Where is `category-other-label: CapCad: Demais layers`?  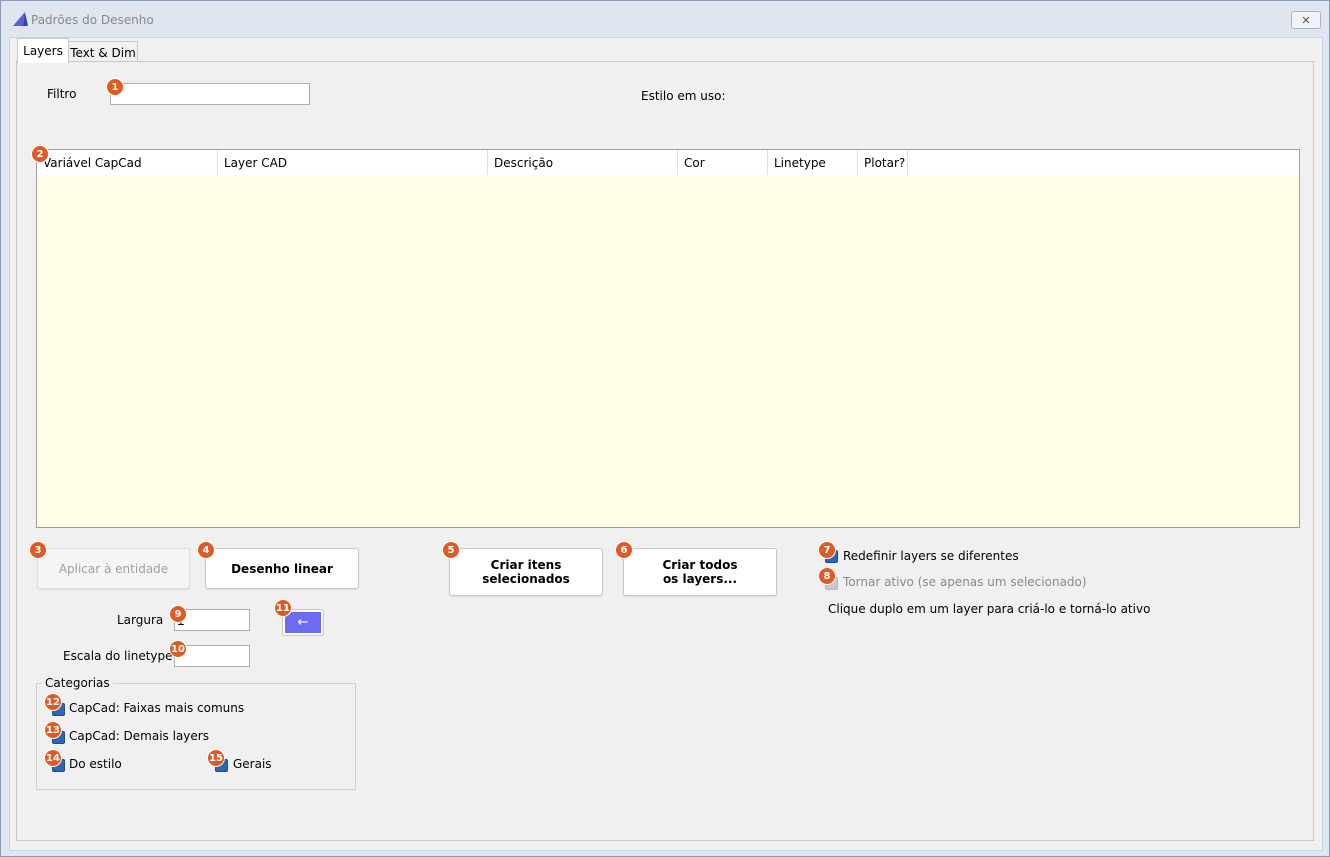
category-other-label: CapCad: Demais layers is located at coordinates (139, 736).